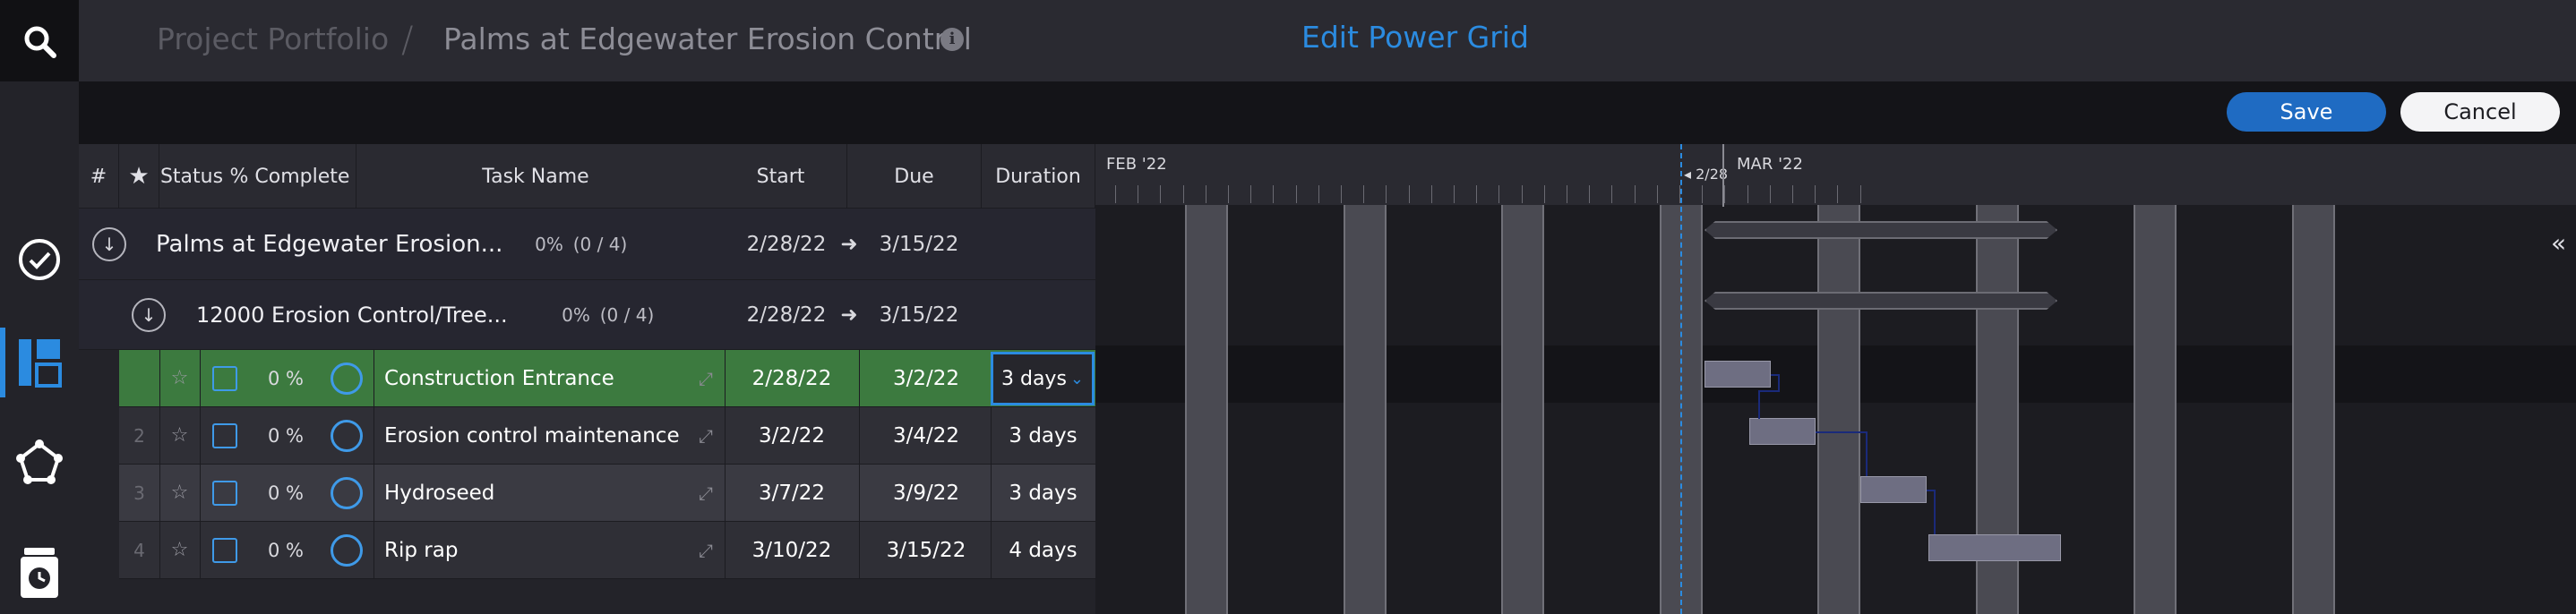 The height and width of the screenshot is (614, 2576). What do you see at coordinates (139, 177) in the screenshot?
I see `col-star: ★` at bounding box center [139, 177].